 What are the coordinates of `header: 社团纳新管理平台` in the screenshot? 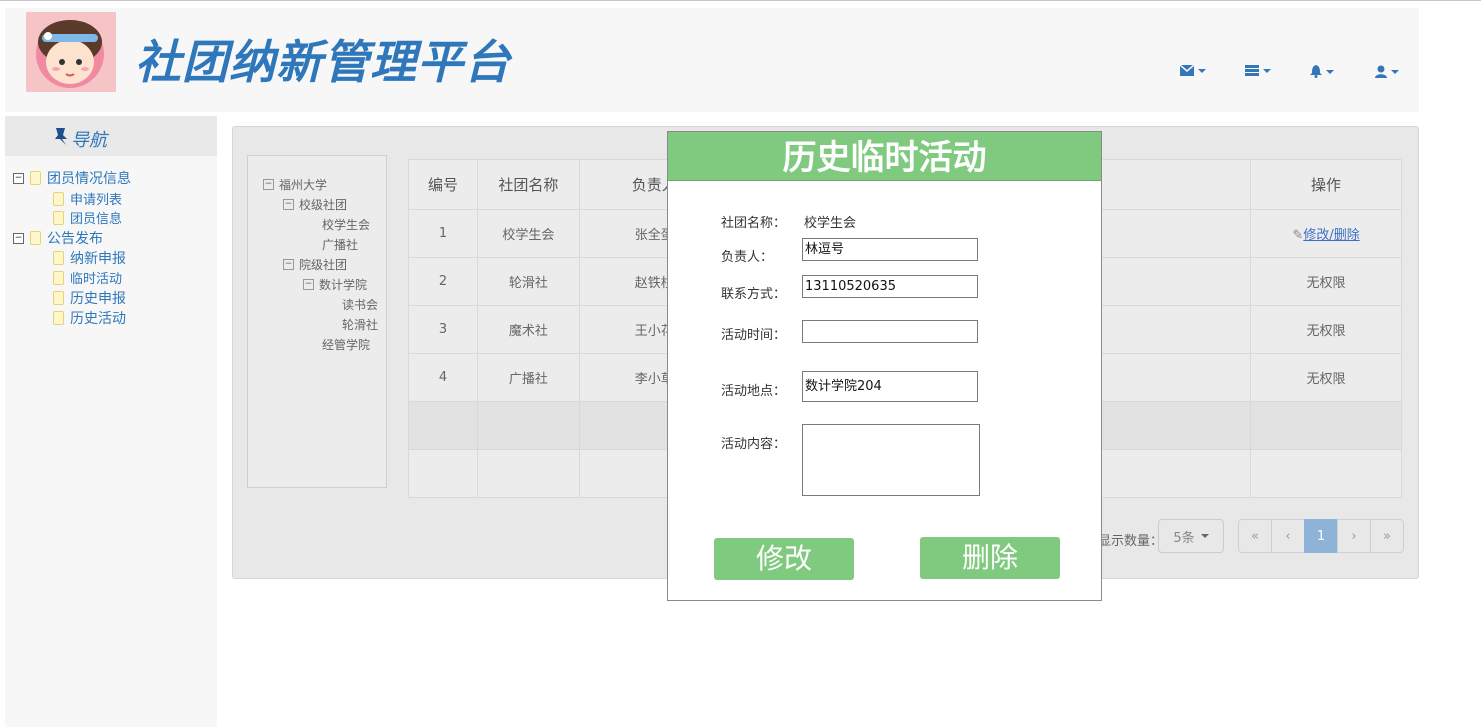 It's located at (712, 60).